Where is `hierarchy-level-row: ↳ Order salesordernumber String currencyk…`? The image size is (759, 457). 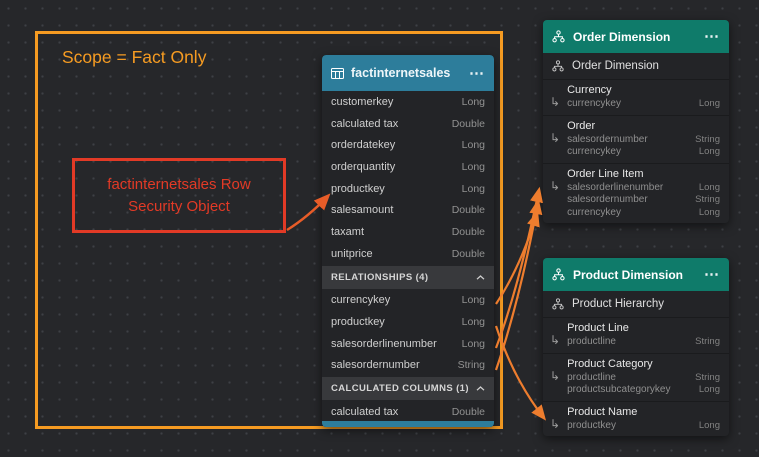 hierarchy-level-row: ↳ Order salesordernumber String currencyk… is located at coordinates (636, 138).